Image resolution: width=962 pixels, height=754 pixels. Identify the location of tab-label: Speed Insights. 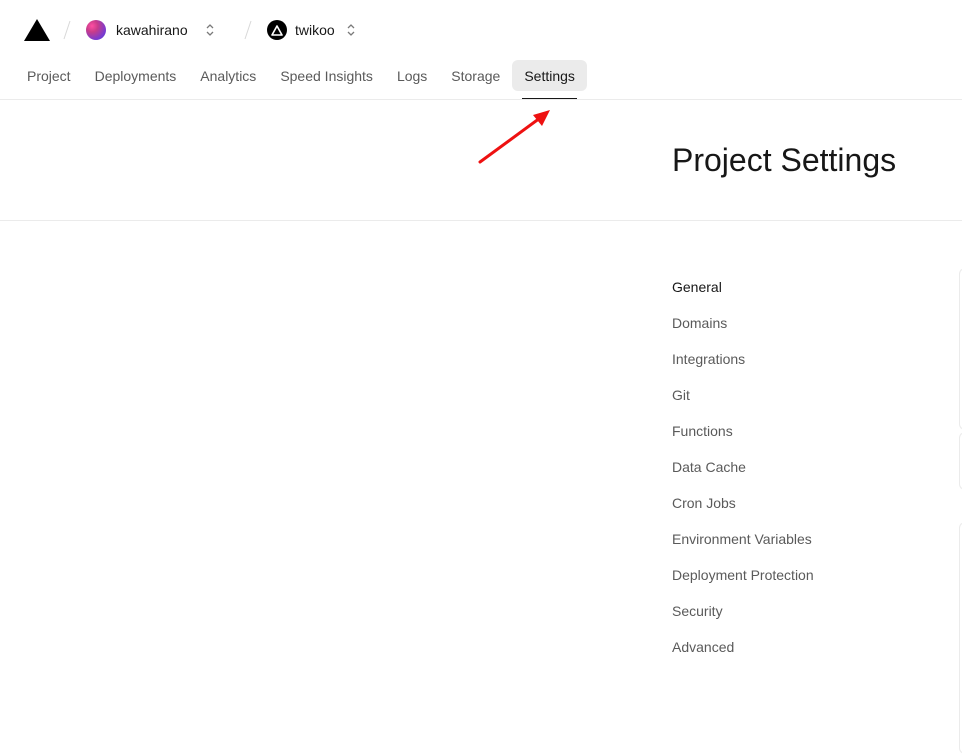
(326, 75).